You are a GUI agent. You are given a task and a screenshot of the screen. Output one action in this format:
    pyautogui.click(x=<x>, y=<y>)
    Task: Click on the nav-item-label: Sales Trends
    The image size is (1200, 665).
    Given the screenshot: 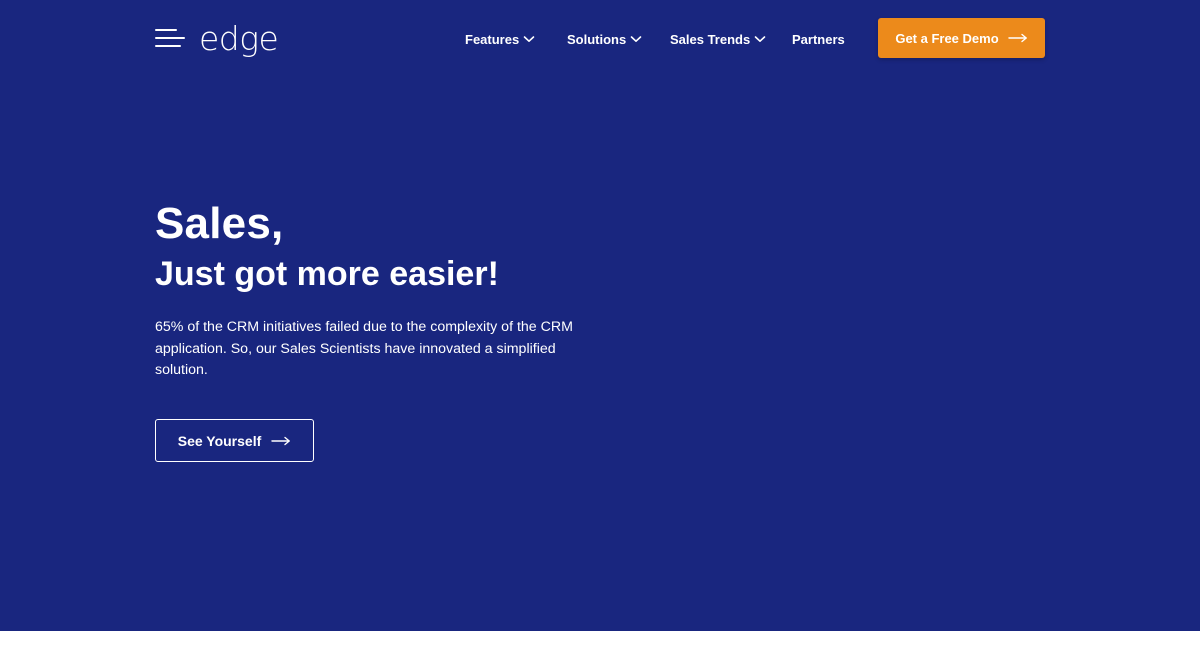 What is the action you would take?
    pyautogui.click(x=710, y=39)
    